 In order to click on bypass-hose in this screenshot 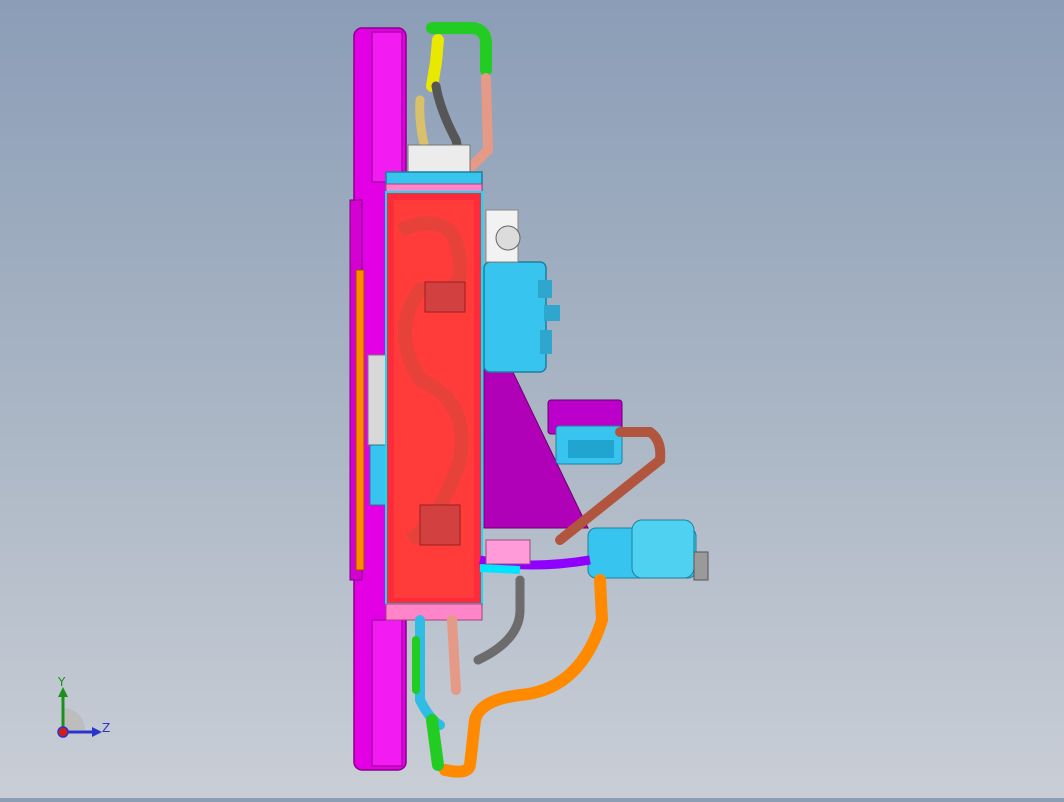, I will do `click(499, 620)`.